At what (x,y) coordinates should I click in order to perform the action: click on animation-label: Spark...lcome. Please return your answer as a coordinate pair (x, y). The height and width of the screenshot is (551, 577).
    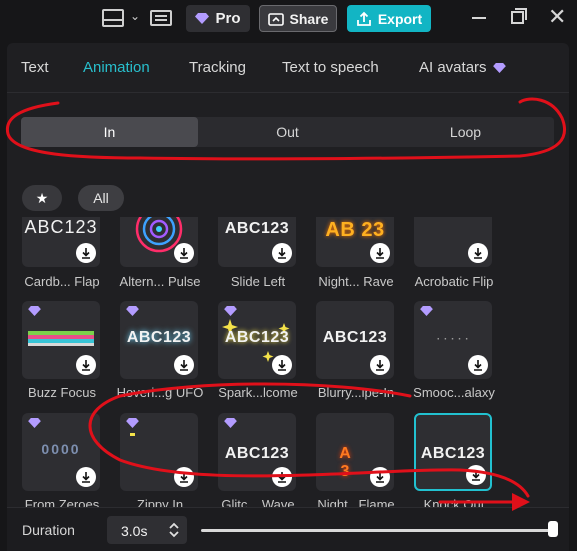
    Looking at the image, I should click on (258, 392).